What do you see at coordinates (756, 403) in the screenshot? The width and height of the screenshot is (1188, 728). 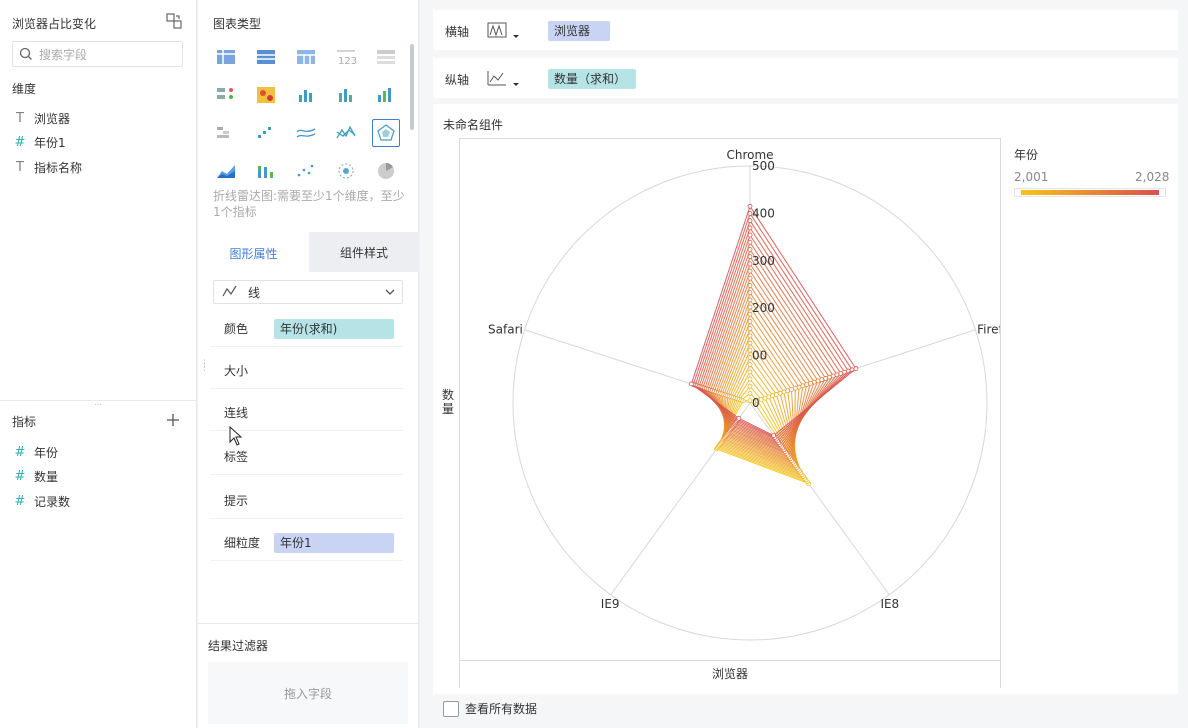 I see `radar-tick-label: 0` at bounding box center [756, 403].